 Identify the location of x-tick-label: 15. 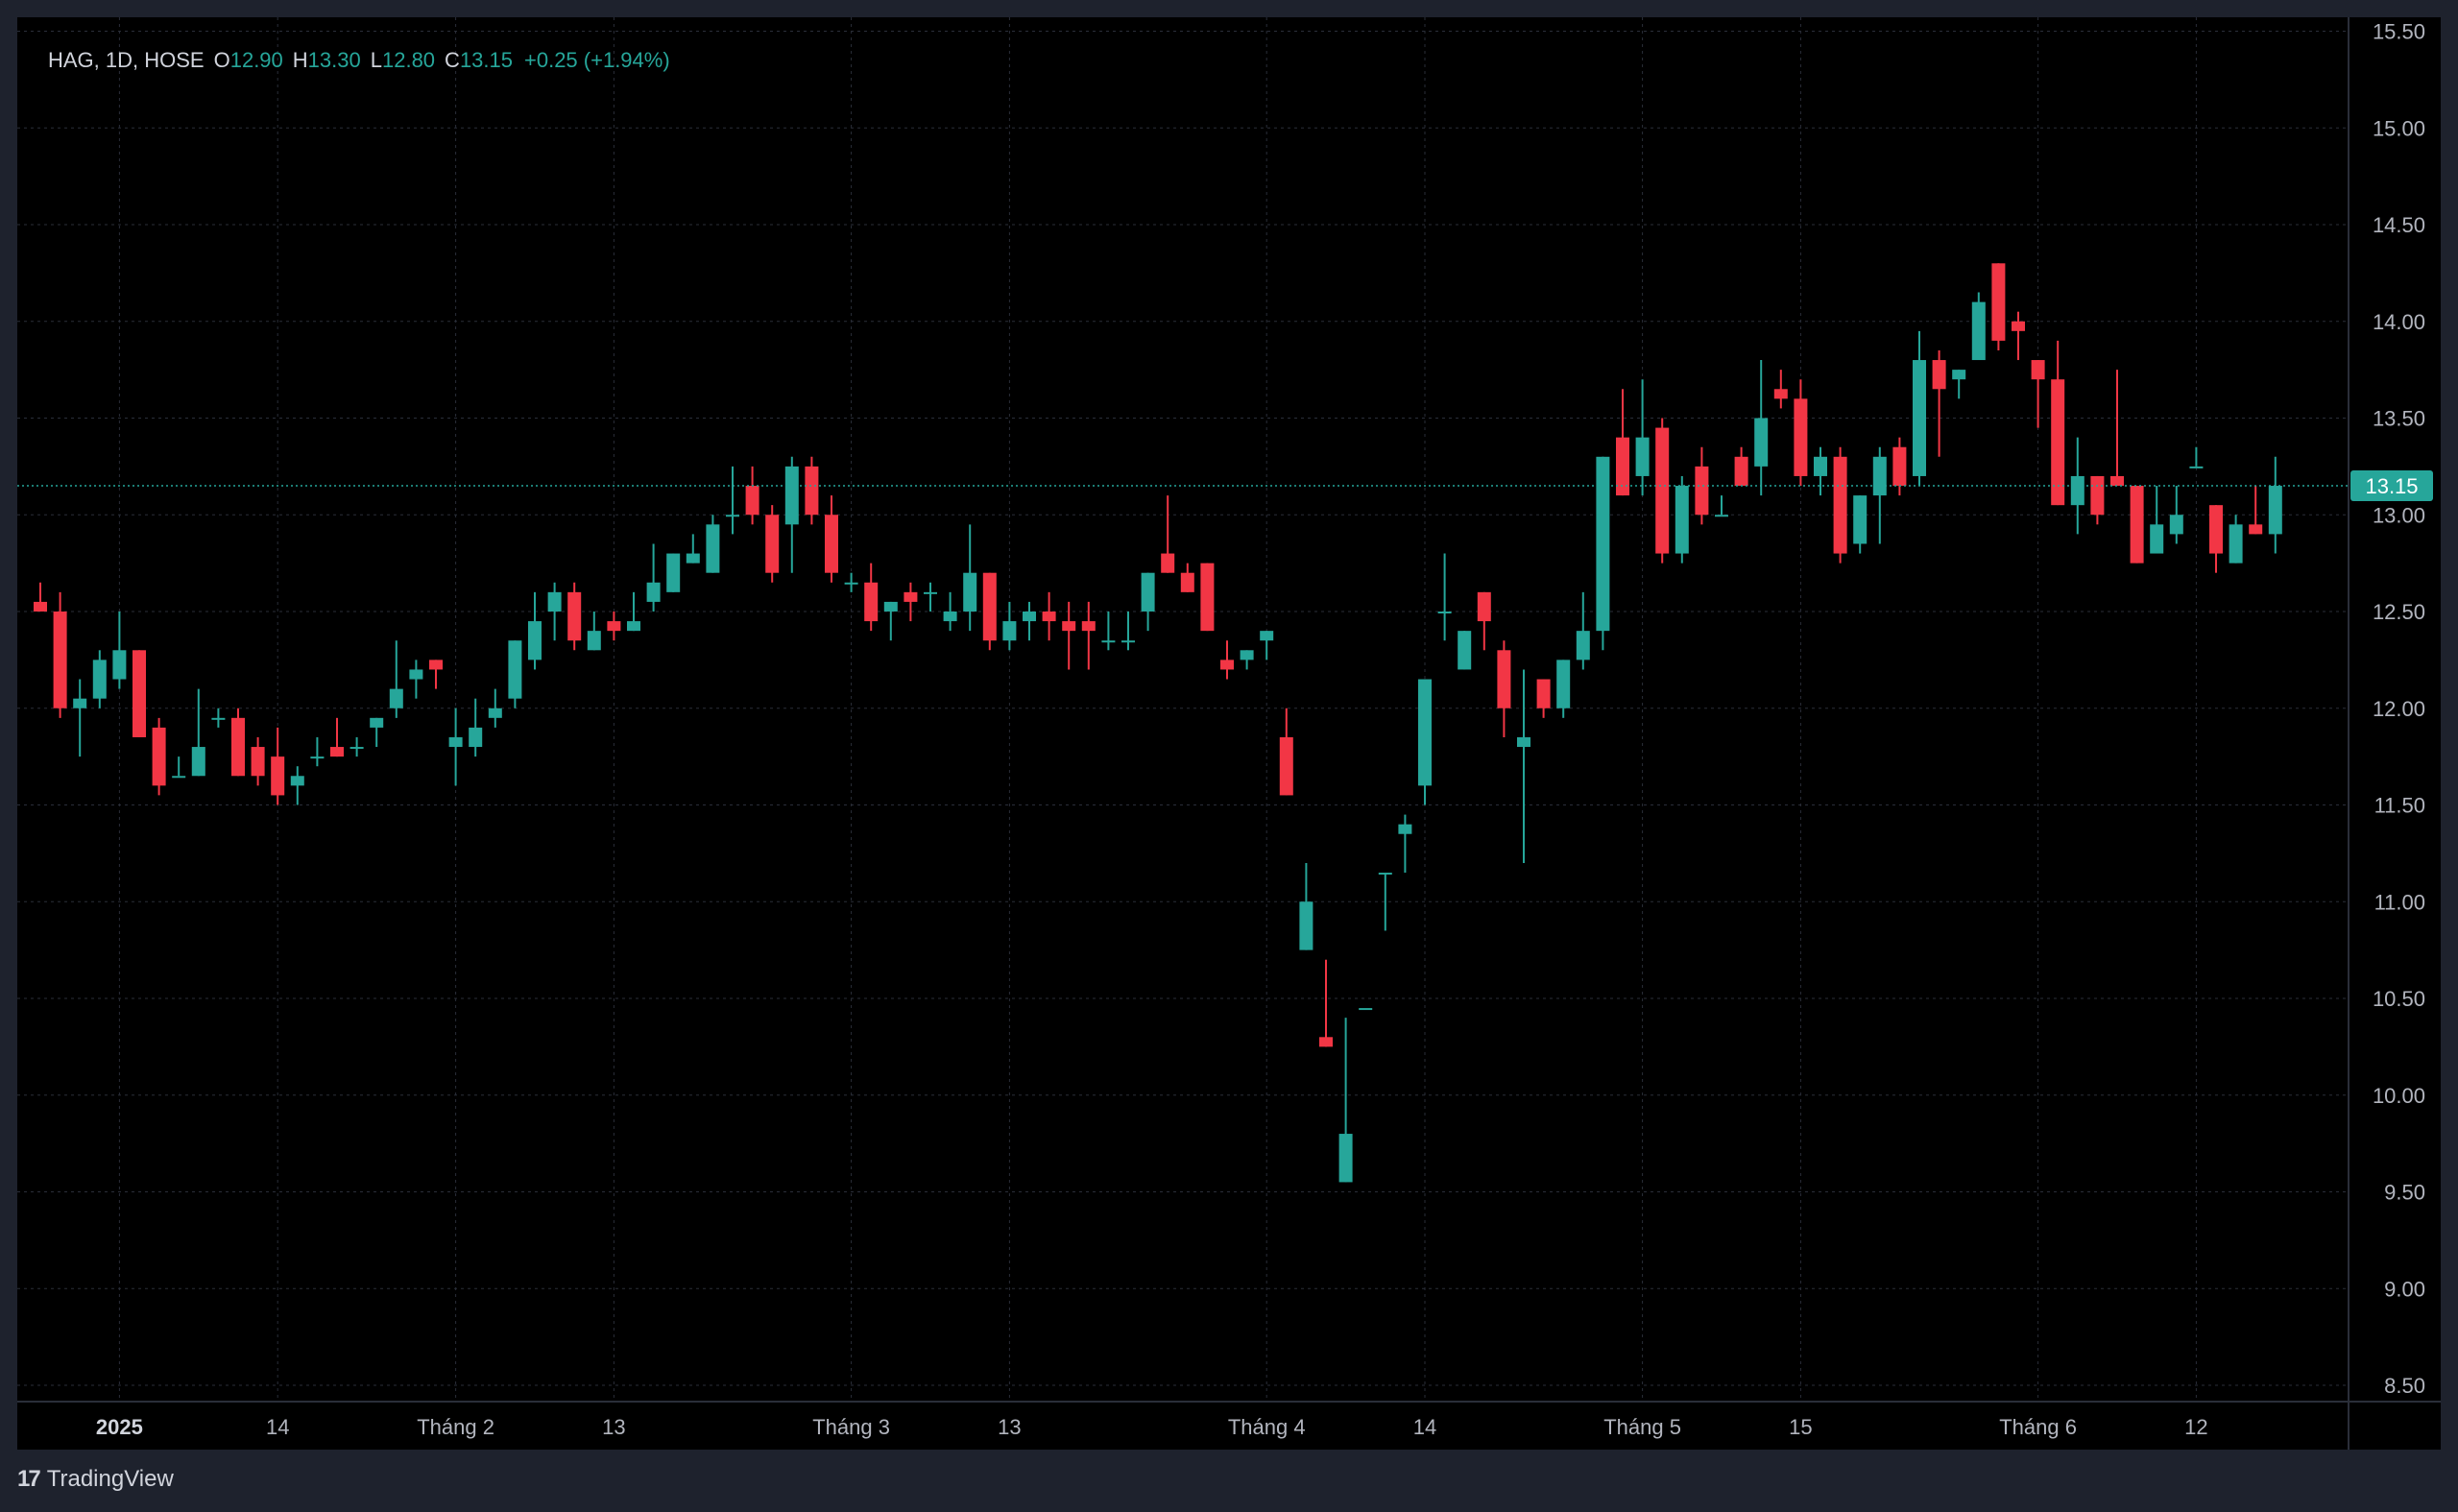
(1801, 1427).